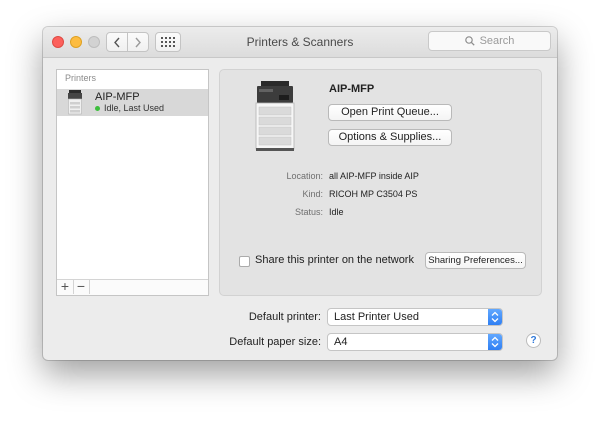 Image resolution: width=600 pixels, height=423 pixels. What do you see at coordinates (376, 317) in the screenshot?
I see `default-printer-value: Last Printer Used` at bounding box center [376, 317].